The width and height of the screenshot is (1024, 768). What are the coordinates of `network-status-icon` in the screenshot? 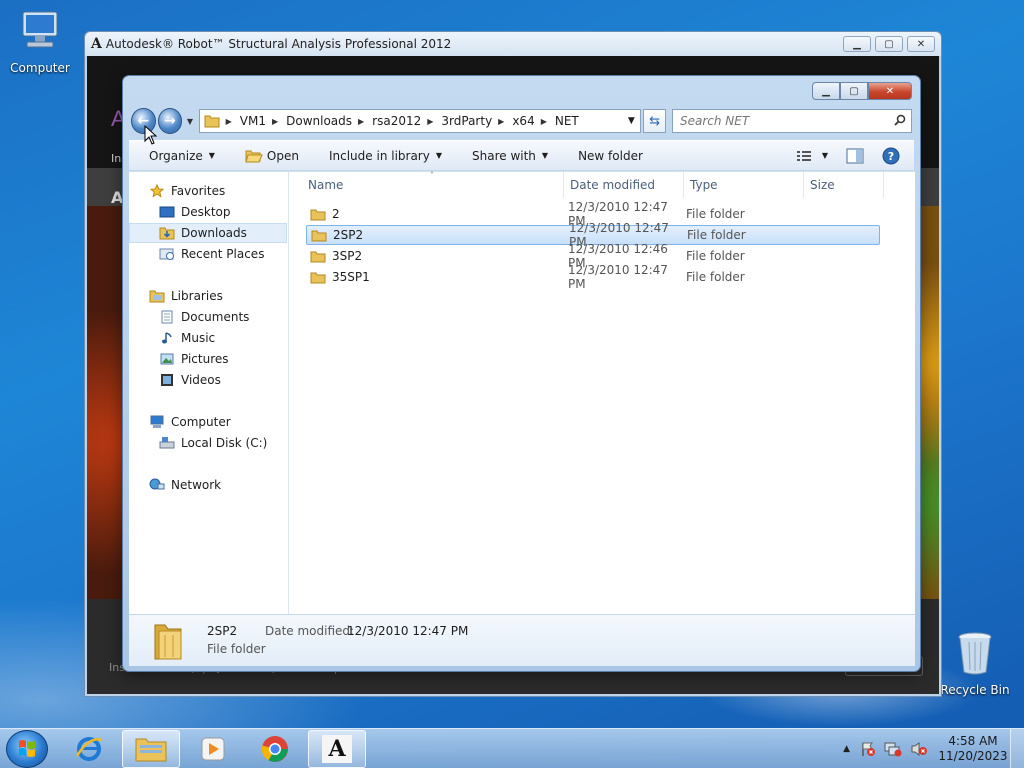 It's located at (893, 749).